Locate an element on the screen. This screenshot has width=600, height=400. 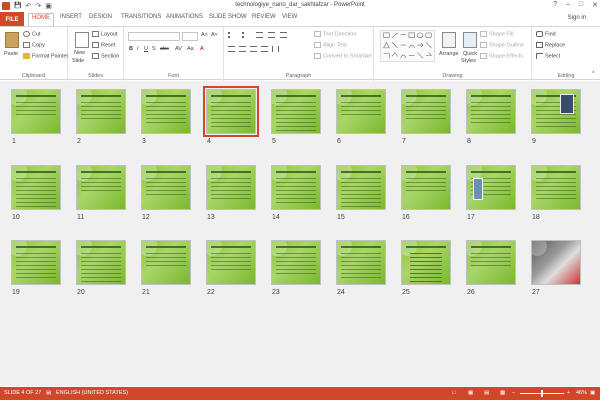
line-spacing-button is located at coordinates (284, 35).